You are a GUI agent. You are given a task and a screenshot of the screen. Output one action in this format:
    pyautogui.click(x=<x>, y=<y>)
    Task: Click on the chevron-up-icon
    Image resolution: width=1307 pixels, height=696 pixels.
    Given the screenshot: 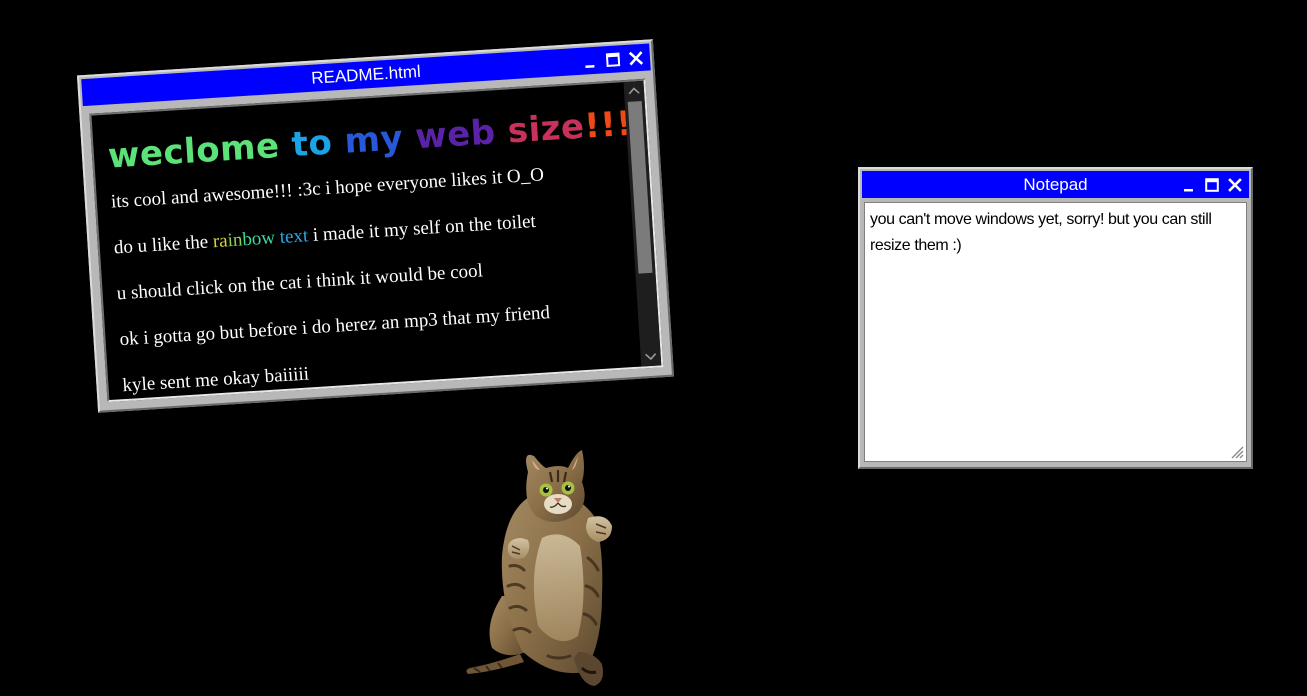 What is the action you would take?
    pyautogui.click(x=634, y=91)
    